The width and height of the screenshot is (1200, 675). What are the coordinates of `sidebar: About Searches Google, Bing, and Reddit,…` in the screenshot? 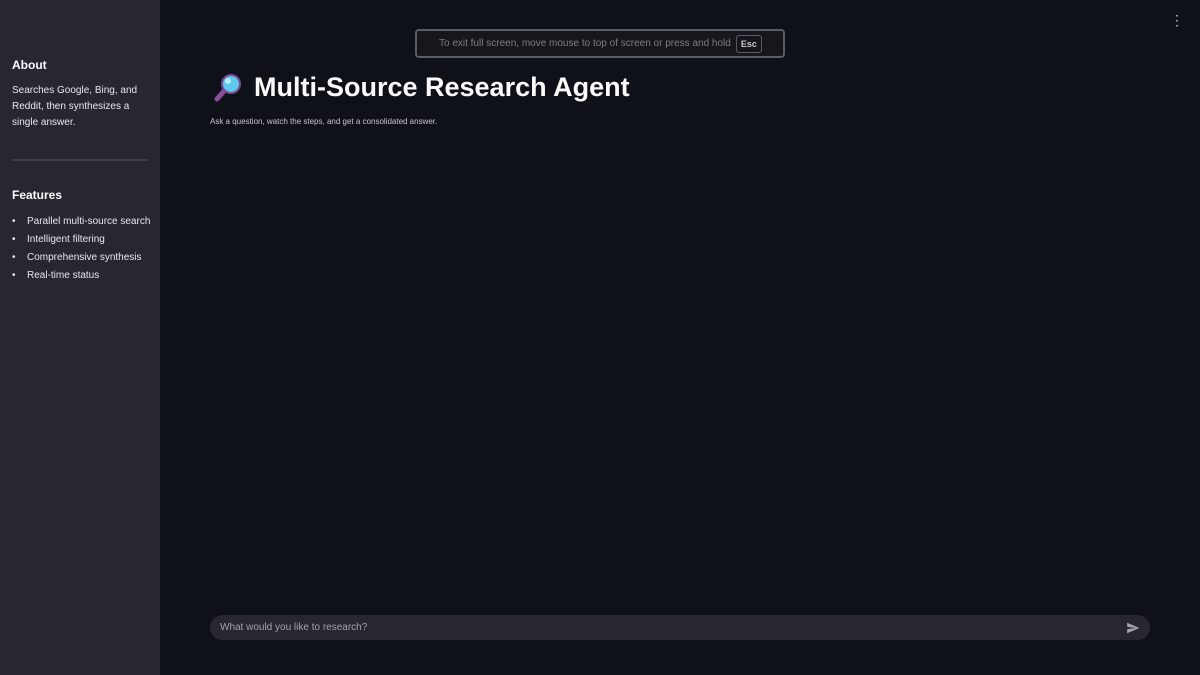 It's located at (80, 337).